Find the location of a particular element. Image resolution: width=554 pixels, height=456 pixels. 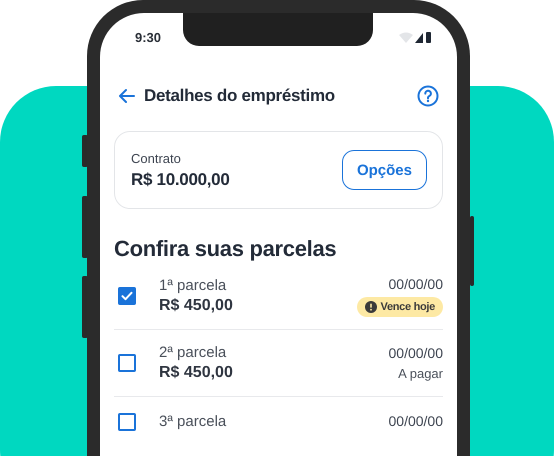

screen-title: Detalhes do empréstimo is located at coordinates (239, 96).